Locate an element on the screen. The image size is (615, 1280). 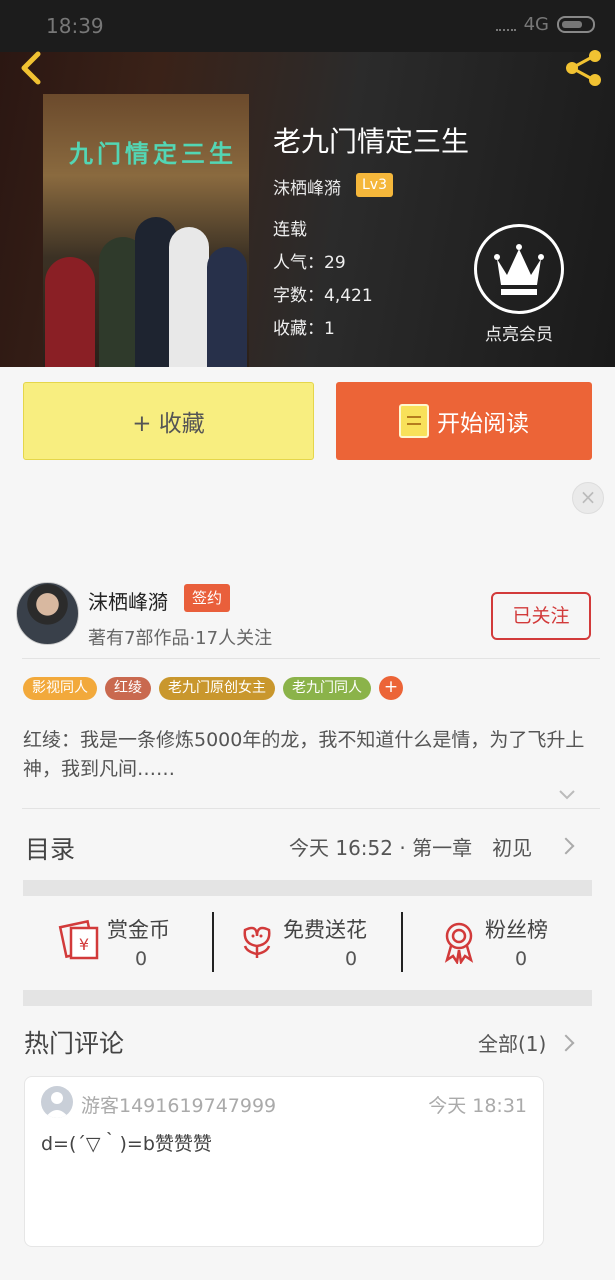
free-flower-value: 0 is located at coordinates (351, 959).